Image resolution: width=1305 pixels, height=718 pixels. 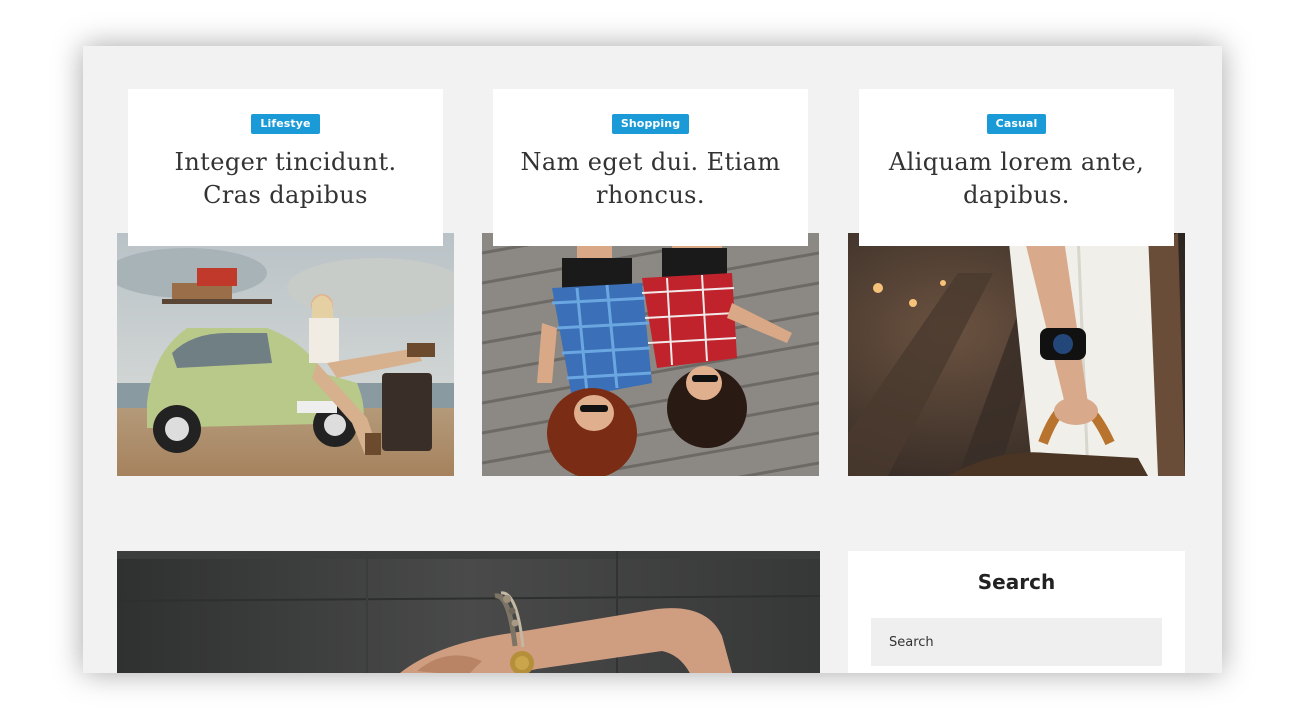 I want to click on category-badge: Casual, so click(x=1016, y=124).